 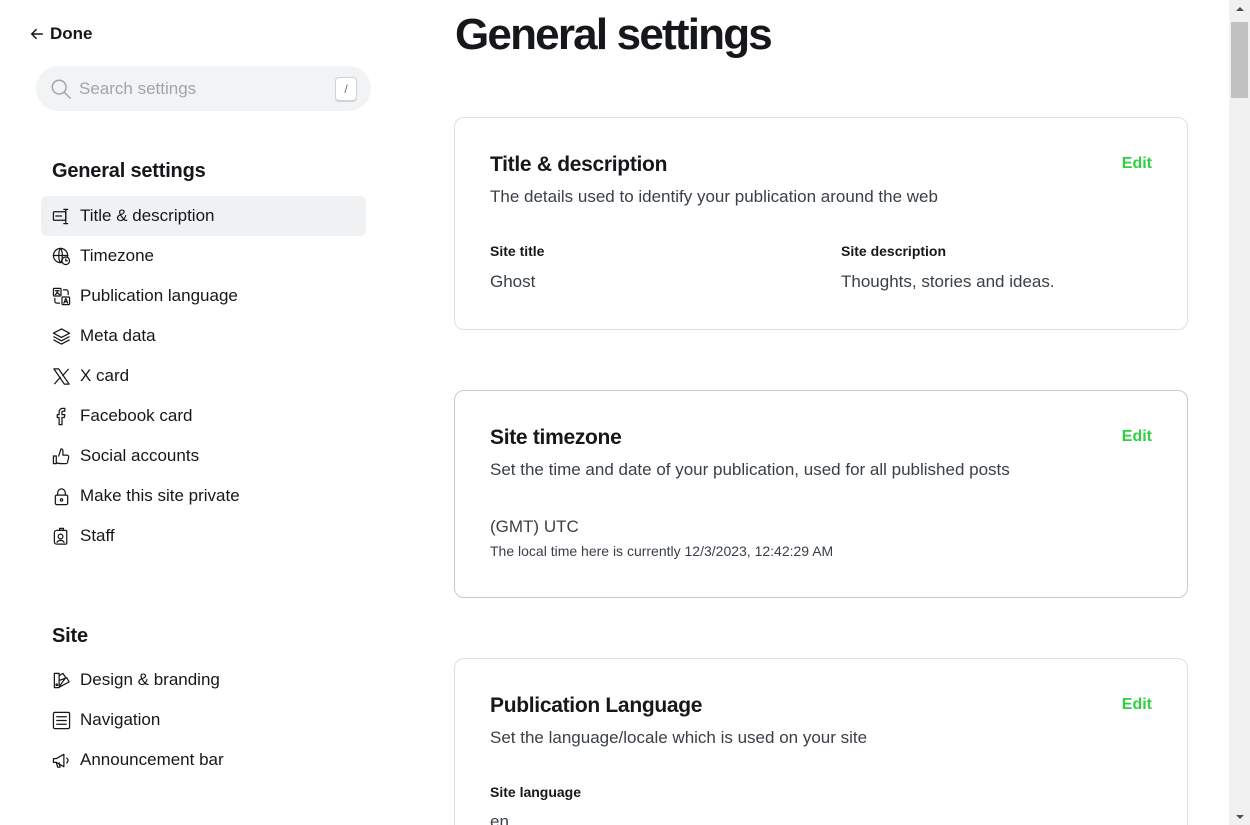 I want to click on sidebar-item-label: Announcement bar, so click(x=152, y=759).